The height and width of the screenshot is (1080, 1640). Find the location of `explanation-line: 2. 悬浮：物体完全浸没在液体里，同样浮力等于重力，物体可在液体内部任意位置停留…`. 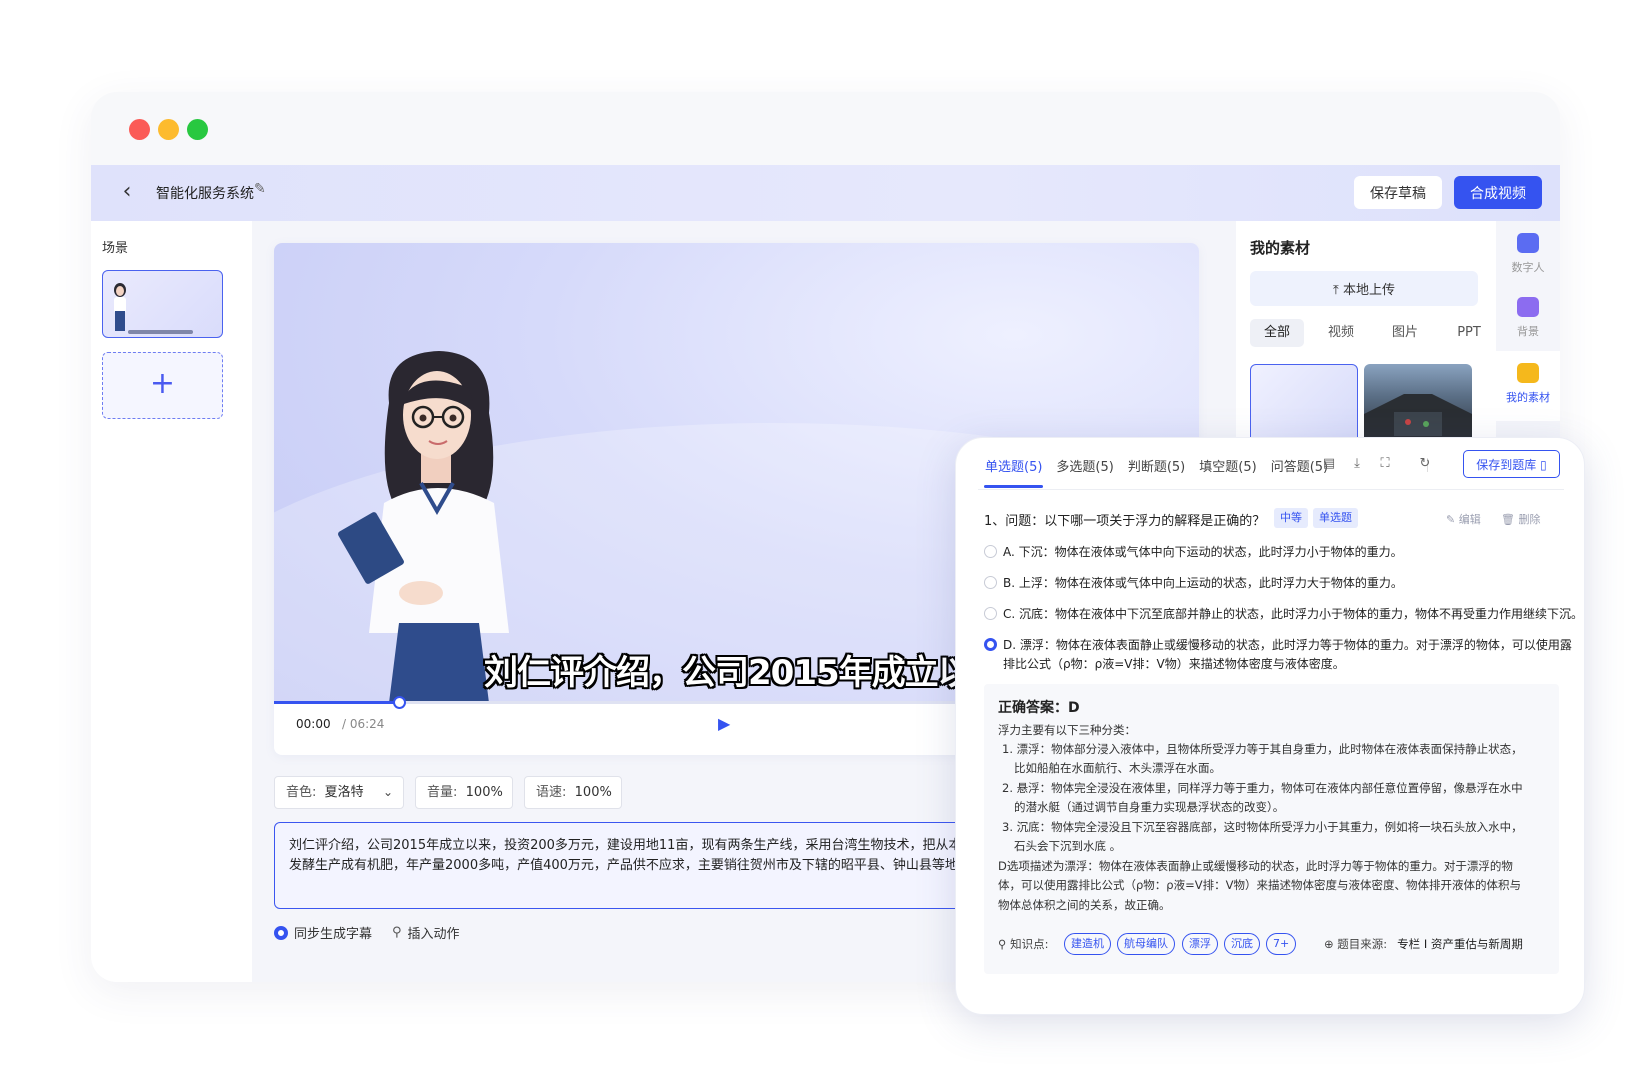

explanation-line: 2. 悬浮：物体完全浸没在液体里，同样浮力等于重力，物体可在液体内部任意位置停留… is located at coordinates (1262, 788).